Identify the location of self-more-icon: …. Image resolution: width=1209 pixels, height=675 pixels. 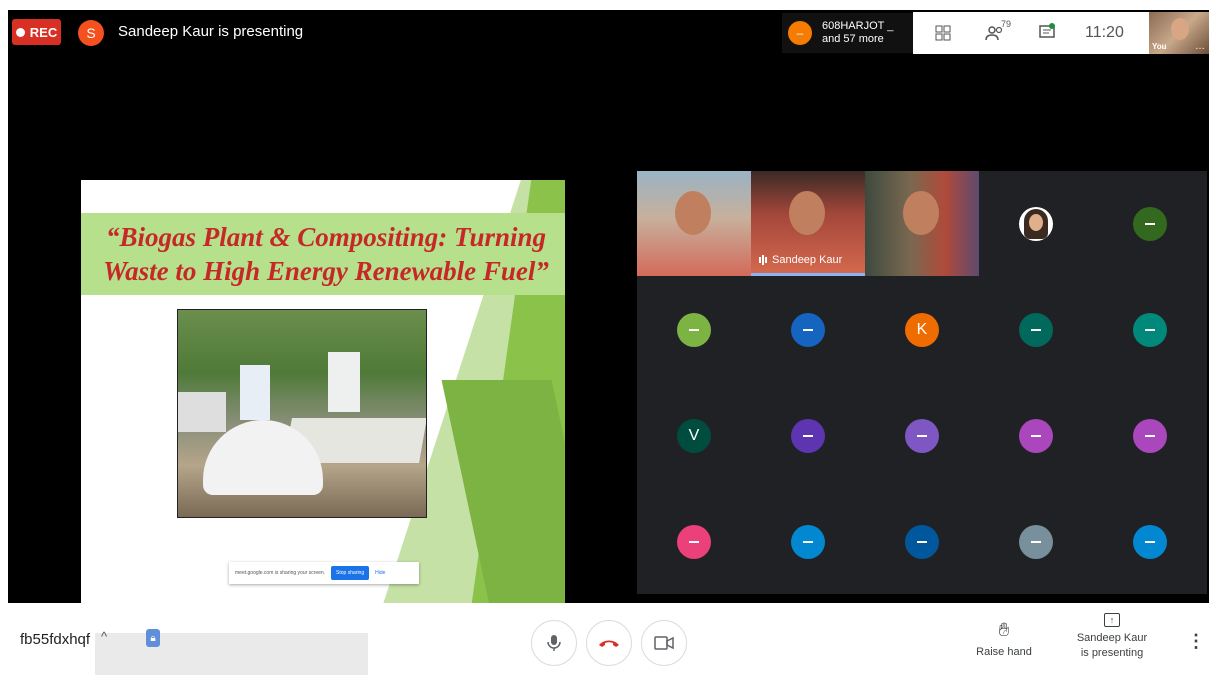
(1200, 46).